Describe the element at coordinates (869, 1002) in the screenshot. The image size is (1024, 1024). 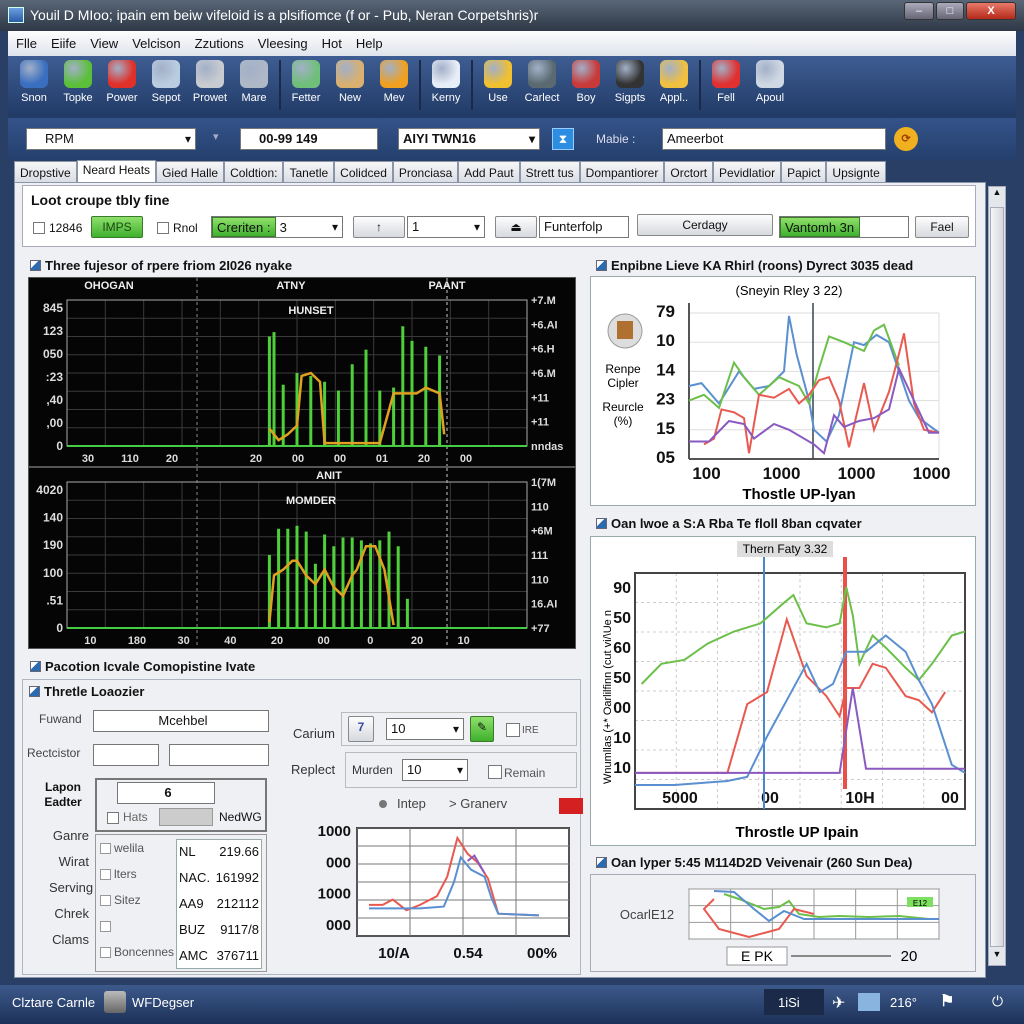
I see `monitor-icon` at that location.